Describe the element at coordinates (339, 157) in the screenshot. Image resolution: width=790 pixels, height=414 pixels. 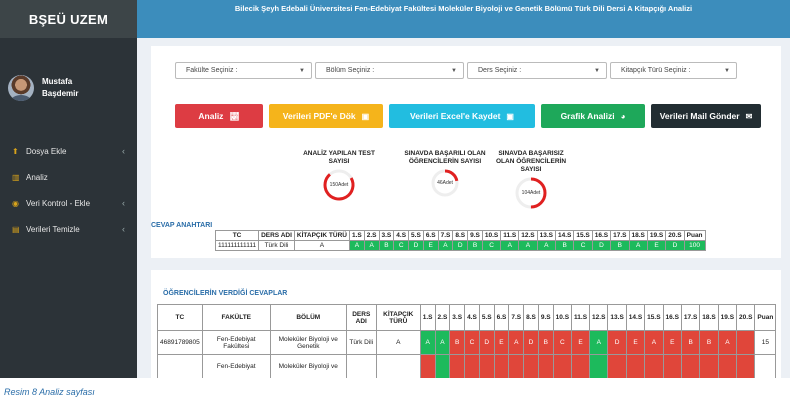
I see `stat-label: ANALİZ YAPILAN TEST SAYISI` at that location.